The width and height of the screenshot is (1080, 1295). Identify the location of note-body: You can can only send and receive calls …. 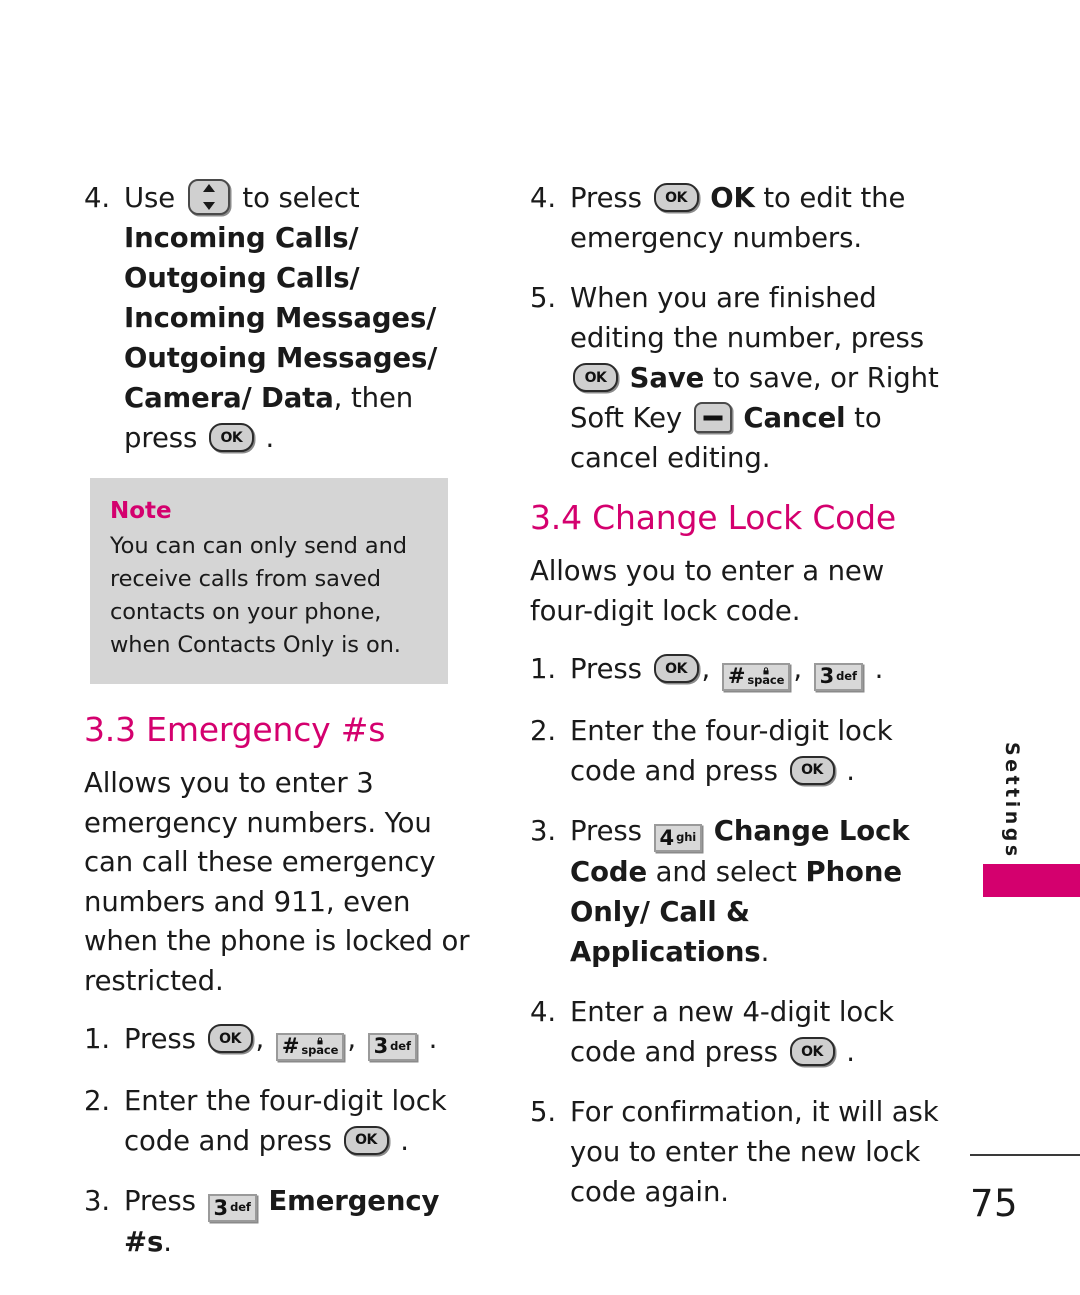
(258, 595).